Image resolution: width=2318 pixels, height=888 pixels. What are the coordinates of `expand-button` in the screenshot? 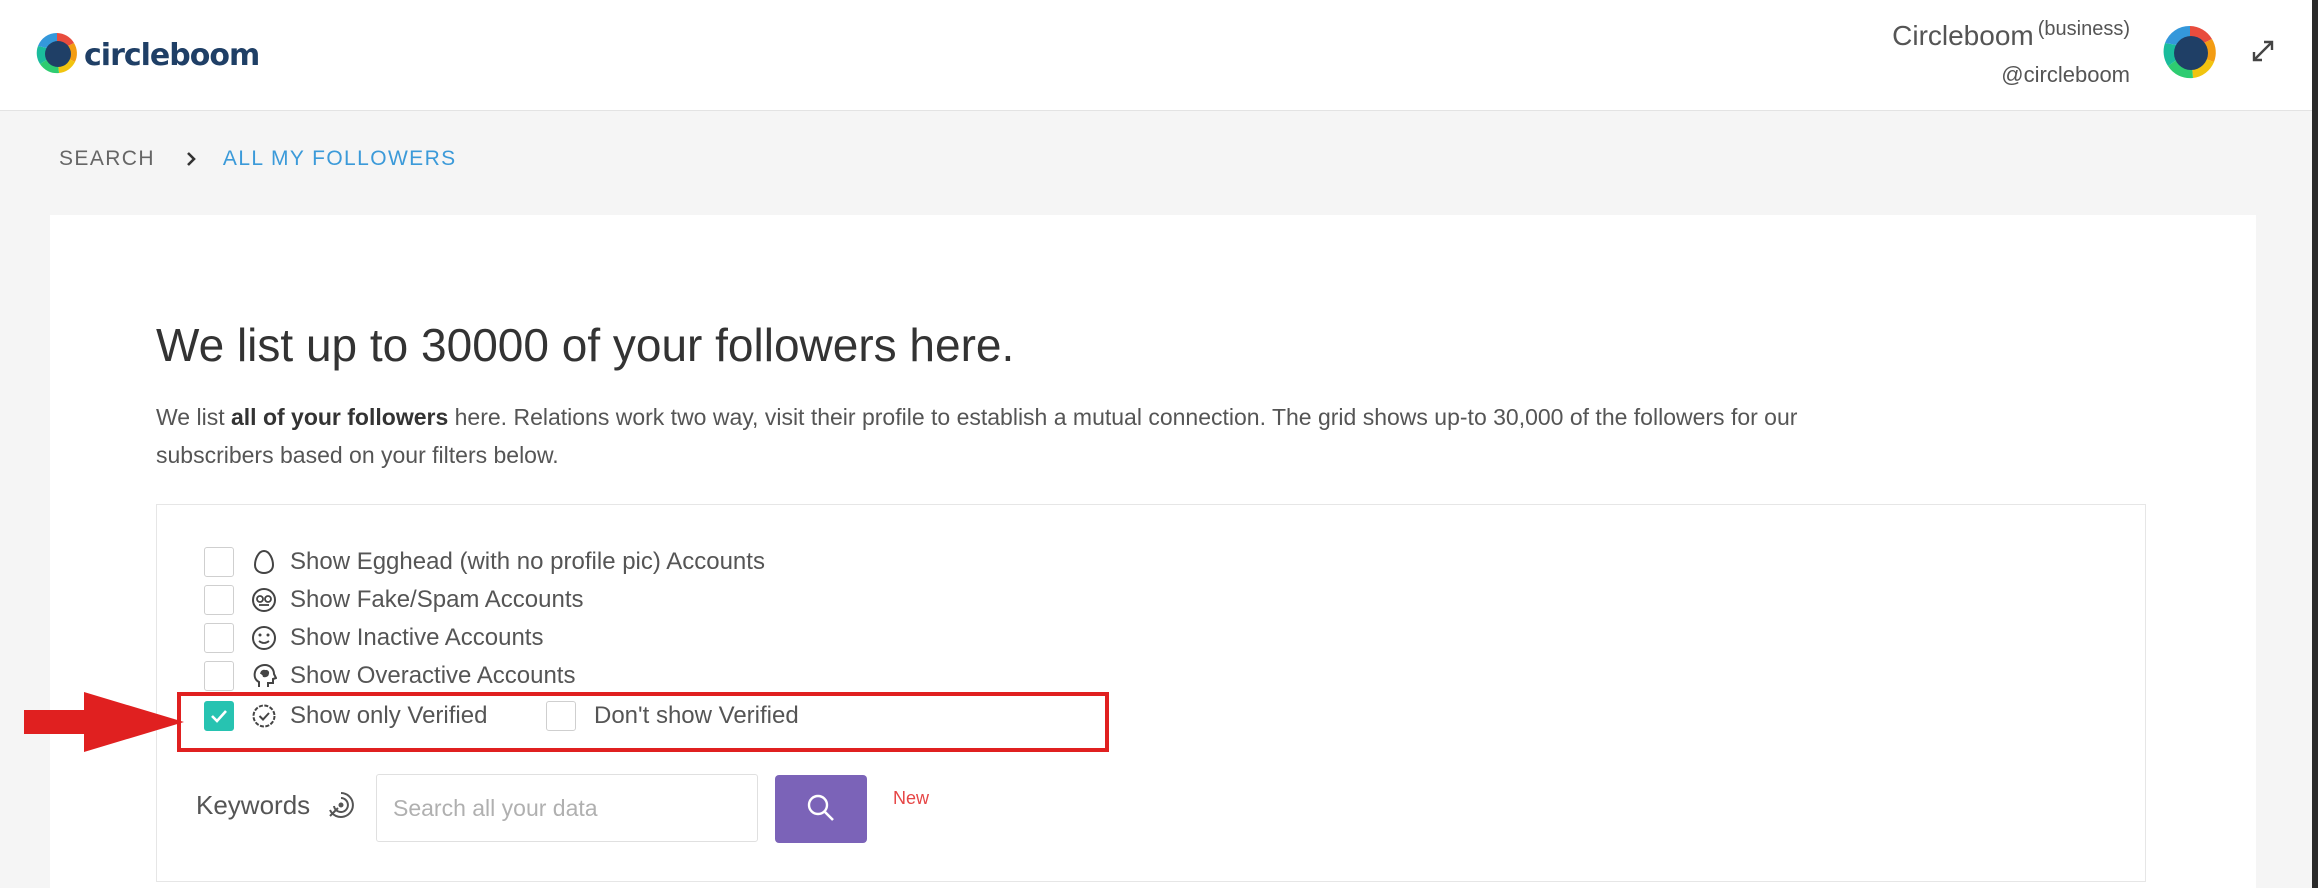 It's located at (2263, 53).